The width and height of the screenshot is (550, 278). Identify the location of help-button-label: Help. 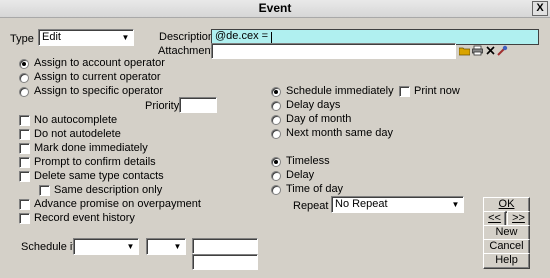
(506, 260).